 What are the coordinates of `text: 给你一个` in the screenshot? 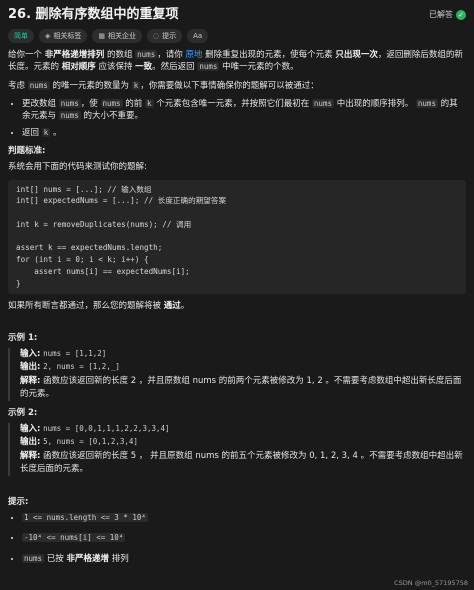 It's located at (25, 55).